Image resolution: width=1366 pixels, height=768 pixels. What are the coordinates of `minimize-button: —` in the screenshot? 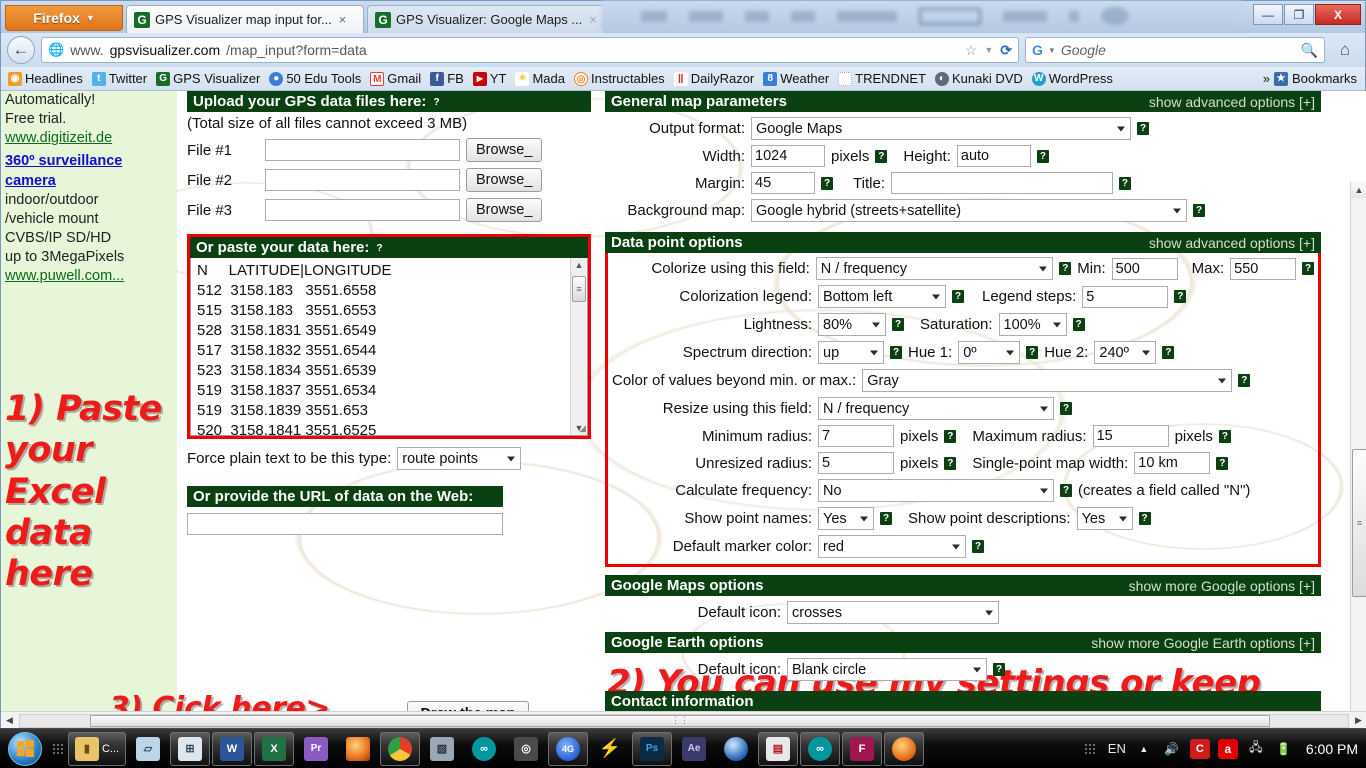 It's located at (1268, 14).